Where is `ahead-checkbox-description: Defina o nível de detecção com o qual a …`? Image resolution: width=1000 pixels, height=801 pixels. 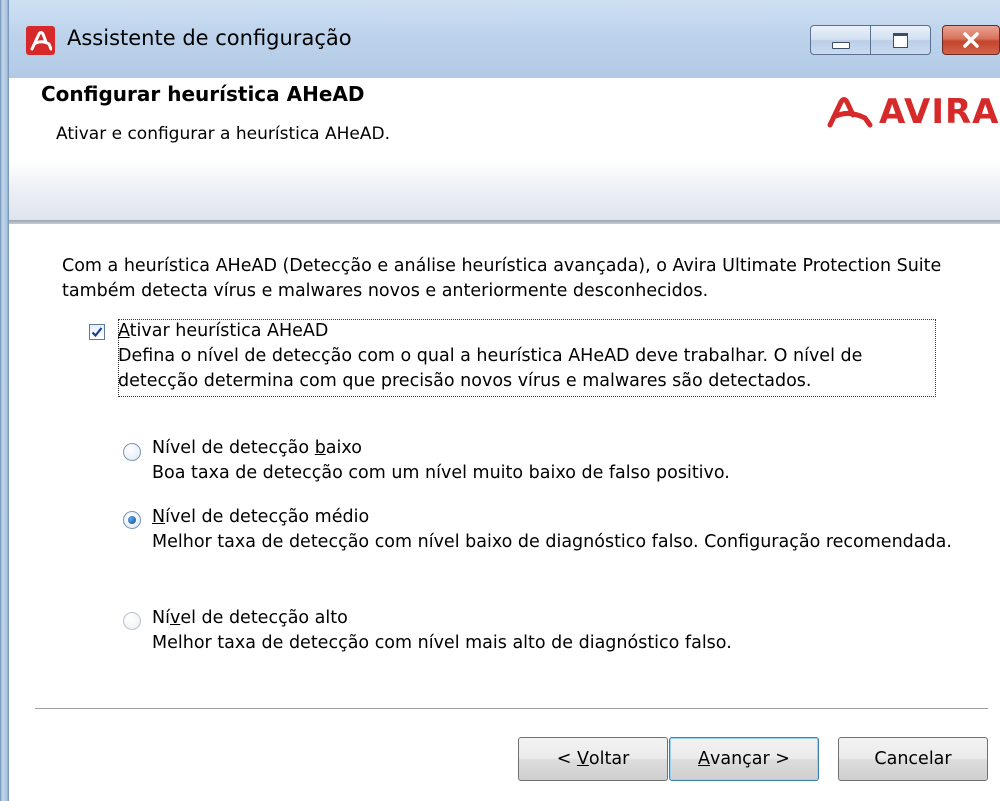
ahead-checkbox-description: Defina o nível de detecção com o qual a … is located at coordinates (490, 368).